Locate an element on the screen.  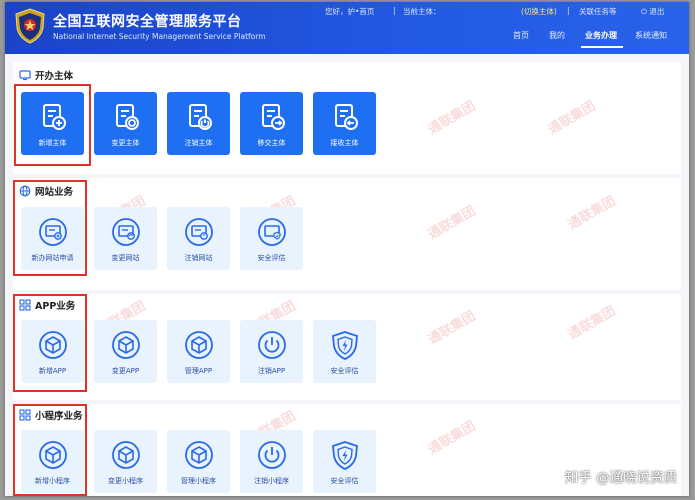
active-nav-indicator is located at coordinates (602, 47).